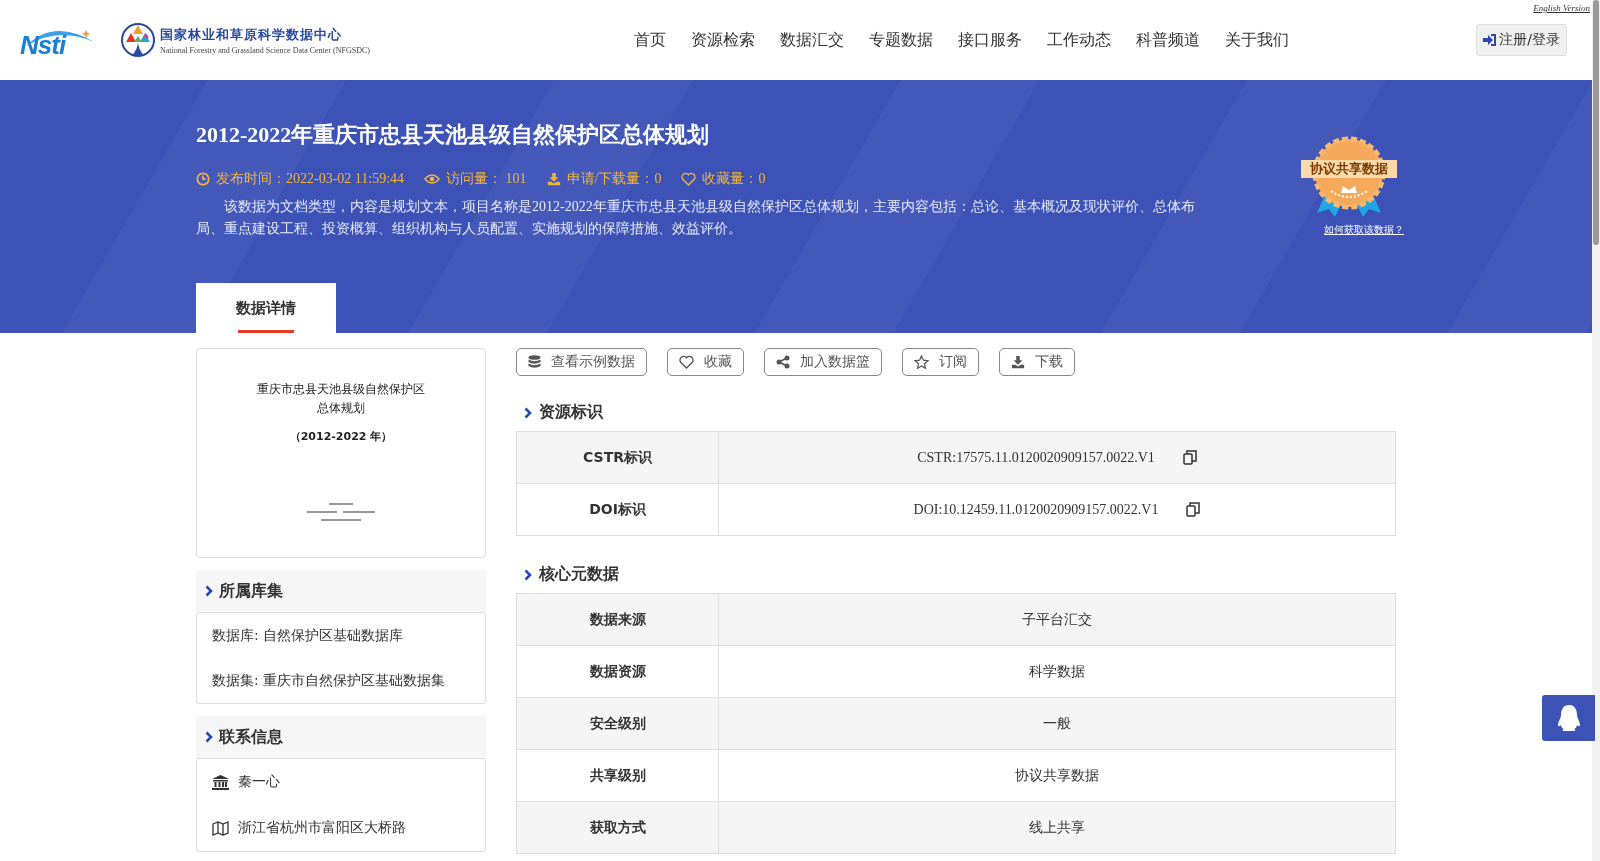 The width and height of the screenshot is (1600, 861). Describe the element at coordinates (265, 50) in the screenshot. I see `org-name-english: National Forestry and Grassland Science Data Center (NFGSDC)` at that location.